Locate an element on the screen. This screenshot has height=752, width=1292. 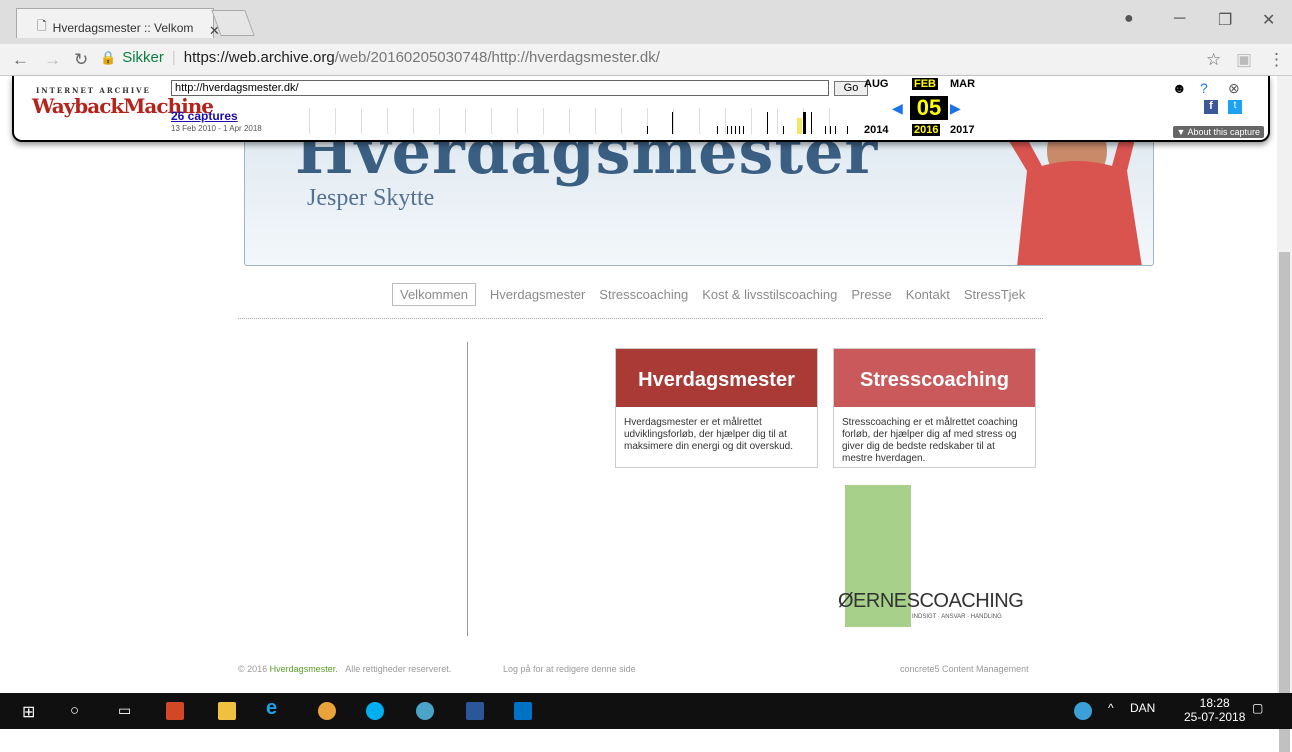
search-icon: ○ is located at coordinates (79, 711).